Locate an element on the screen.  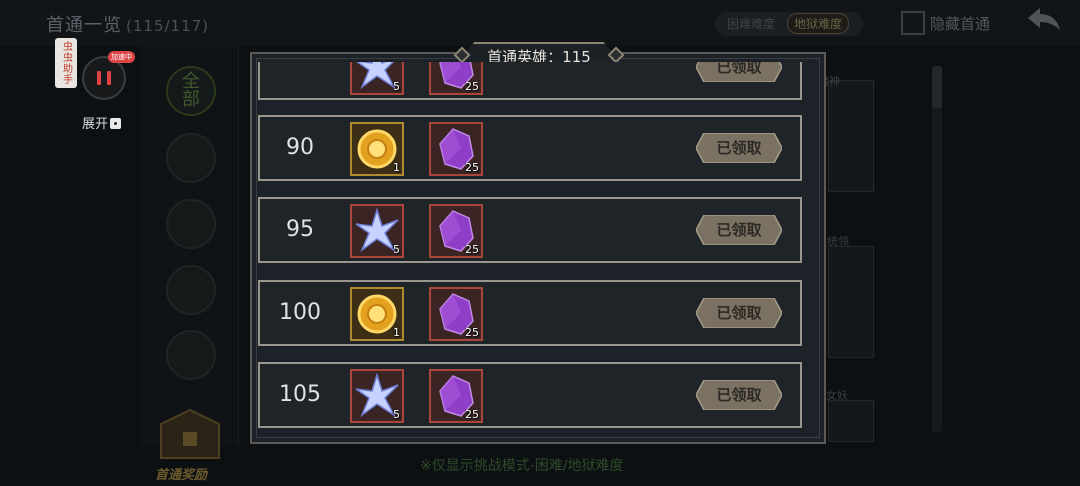
dice-icon is located at coordinates (116, 123).